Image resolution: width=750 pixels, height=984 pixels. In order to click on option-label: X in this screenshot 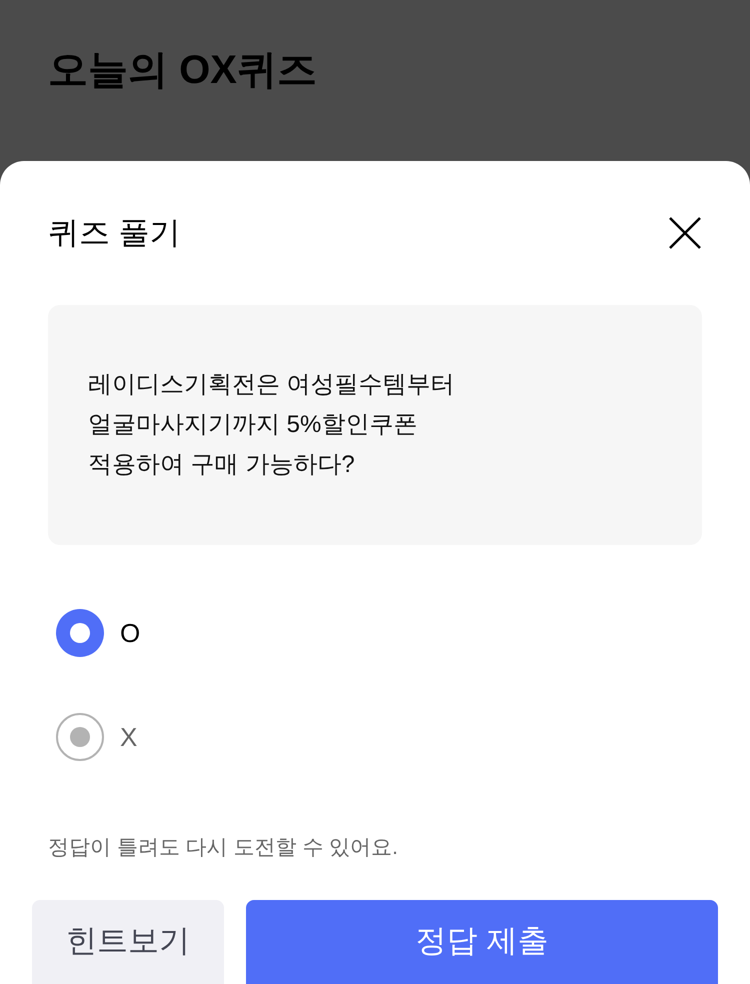, I will do `click(129, 737)`.